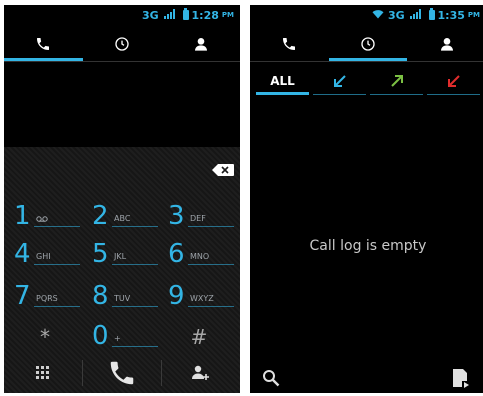  Describe the element at coordinates (176, 296) in the screenshot. I see `key-digit: 9` at that location.